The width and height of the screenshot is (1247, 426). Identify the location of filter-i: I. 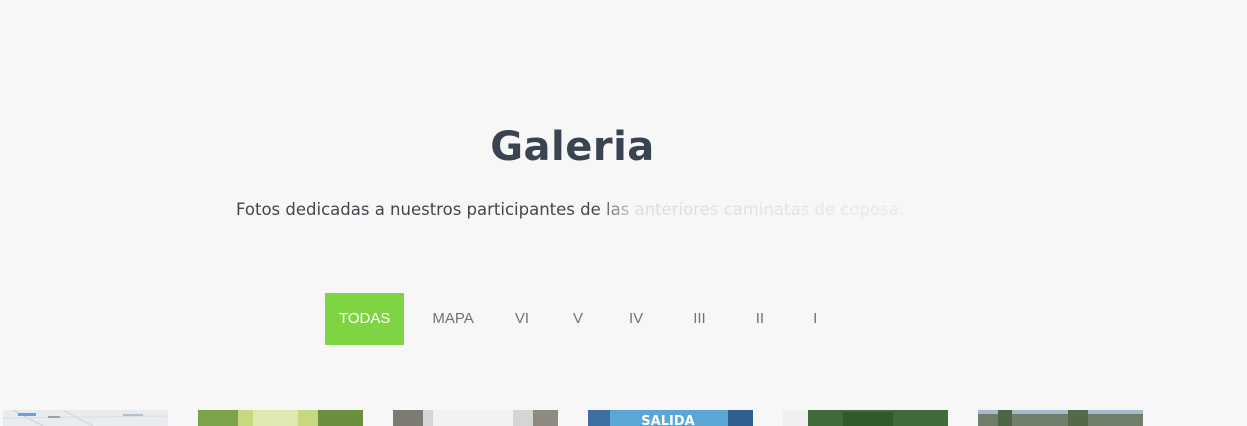
(815, 319).